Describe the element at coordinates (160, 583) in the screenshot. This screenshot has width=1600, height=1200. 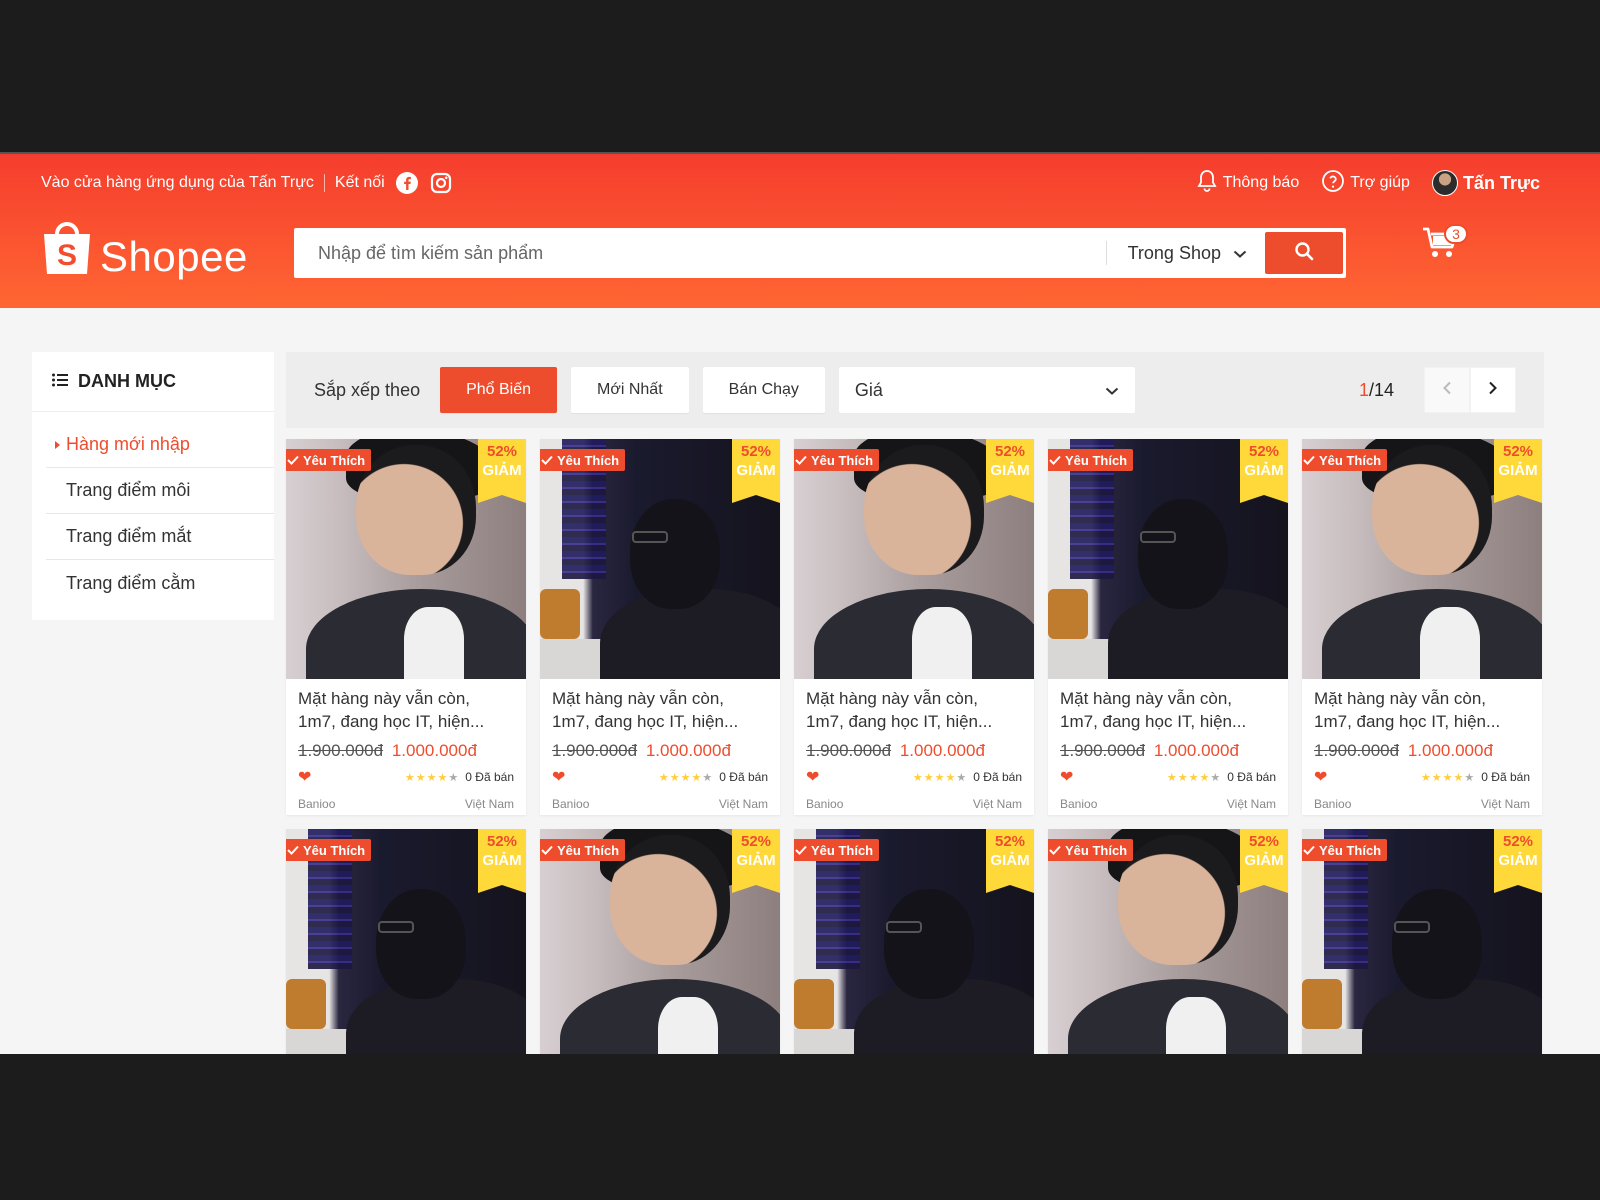
I see `category-chin-makeup: Trang điểm cằm` at that location.